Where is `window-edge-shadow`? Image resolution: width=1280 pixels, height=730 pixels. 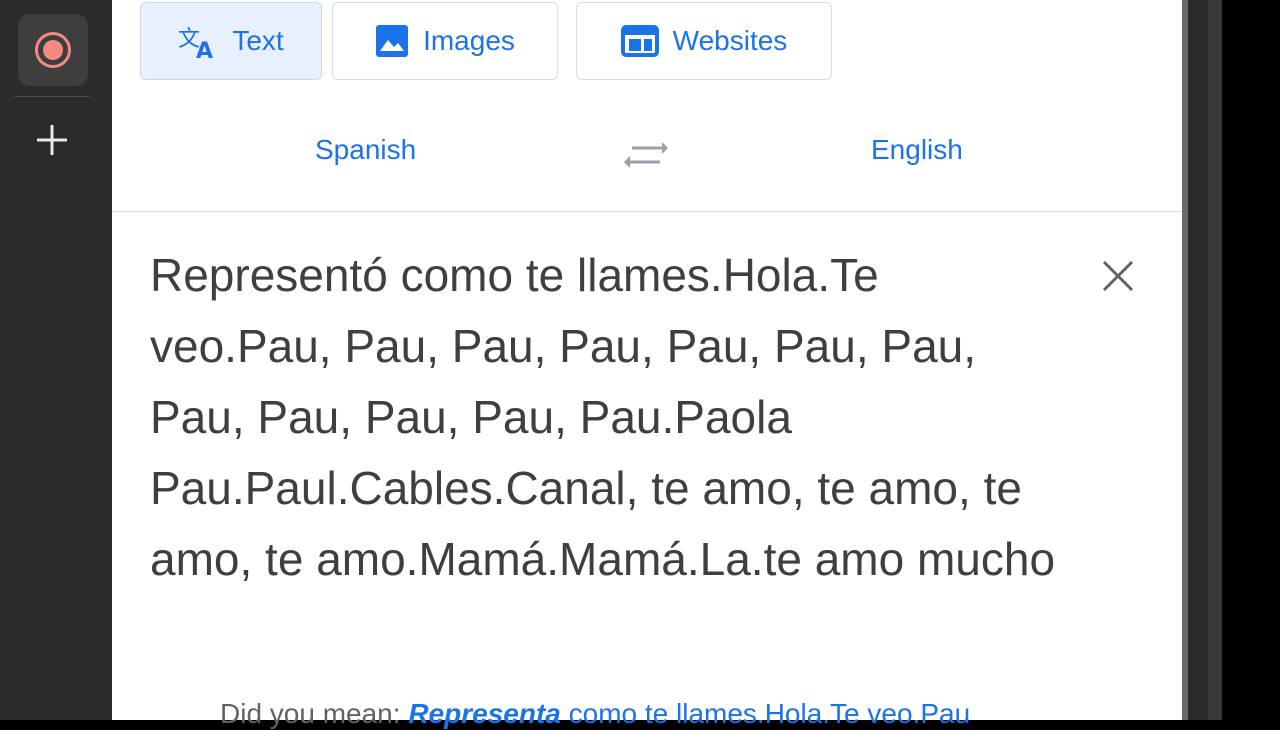 window-edge-shadow is located at coordinates (1198, 360).